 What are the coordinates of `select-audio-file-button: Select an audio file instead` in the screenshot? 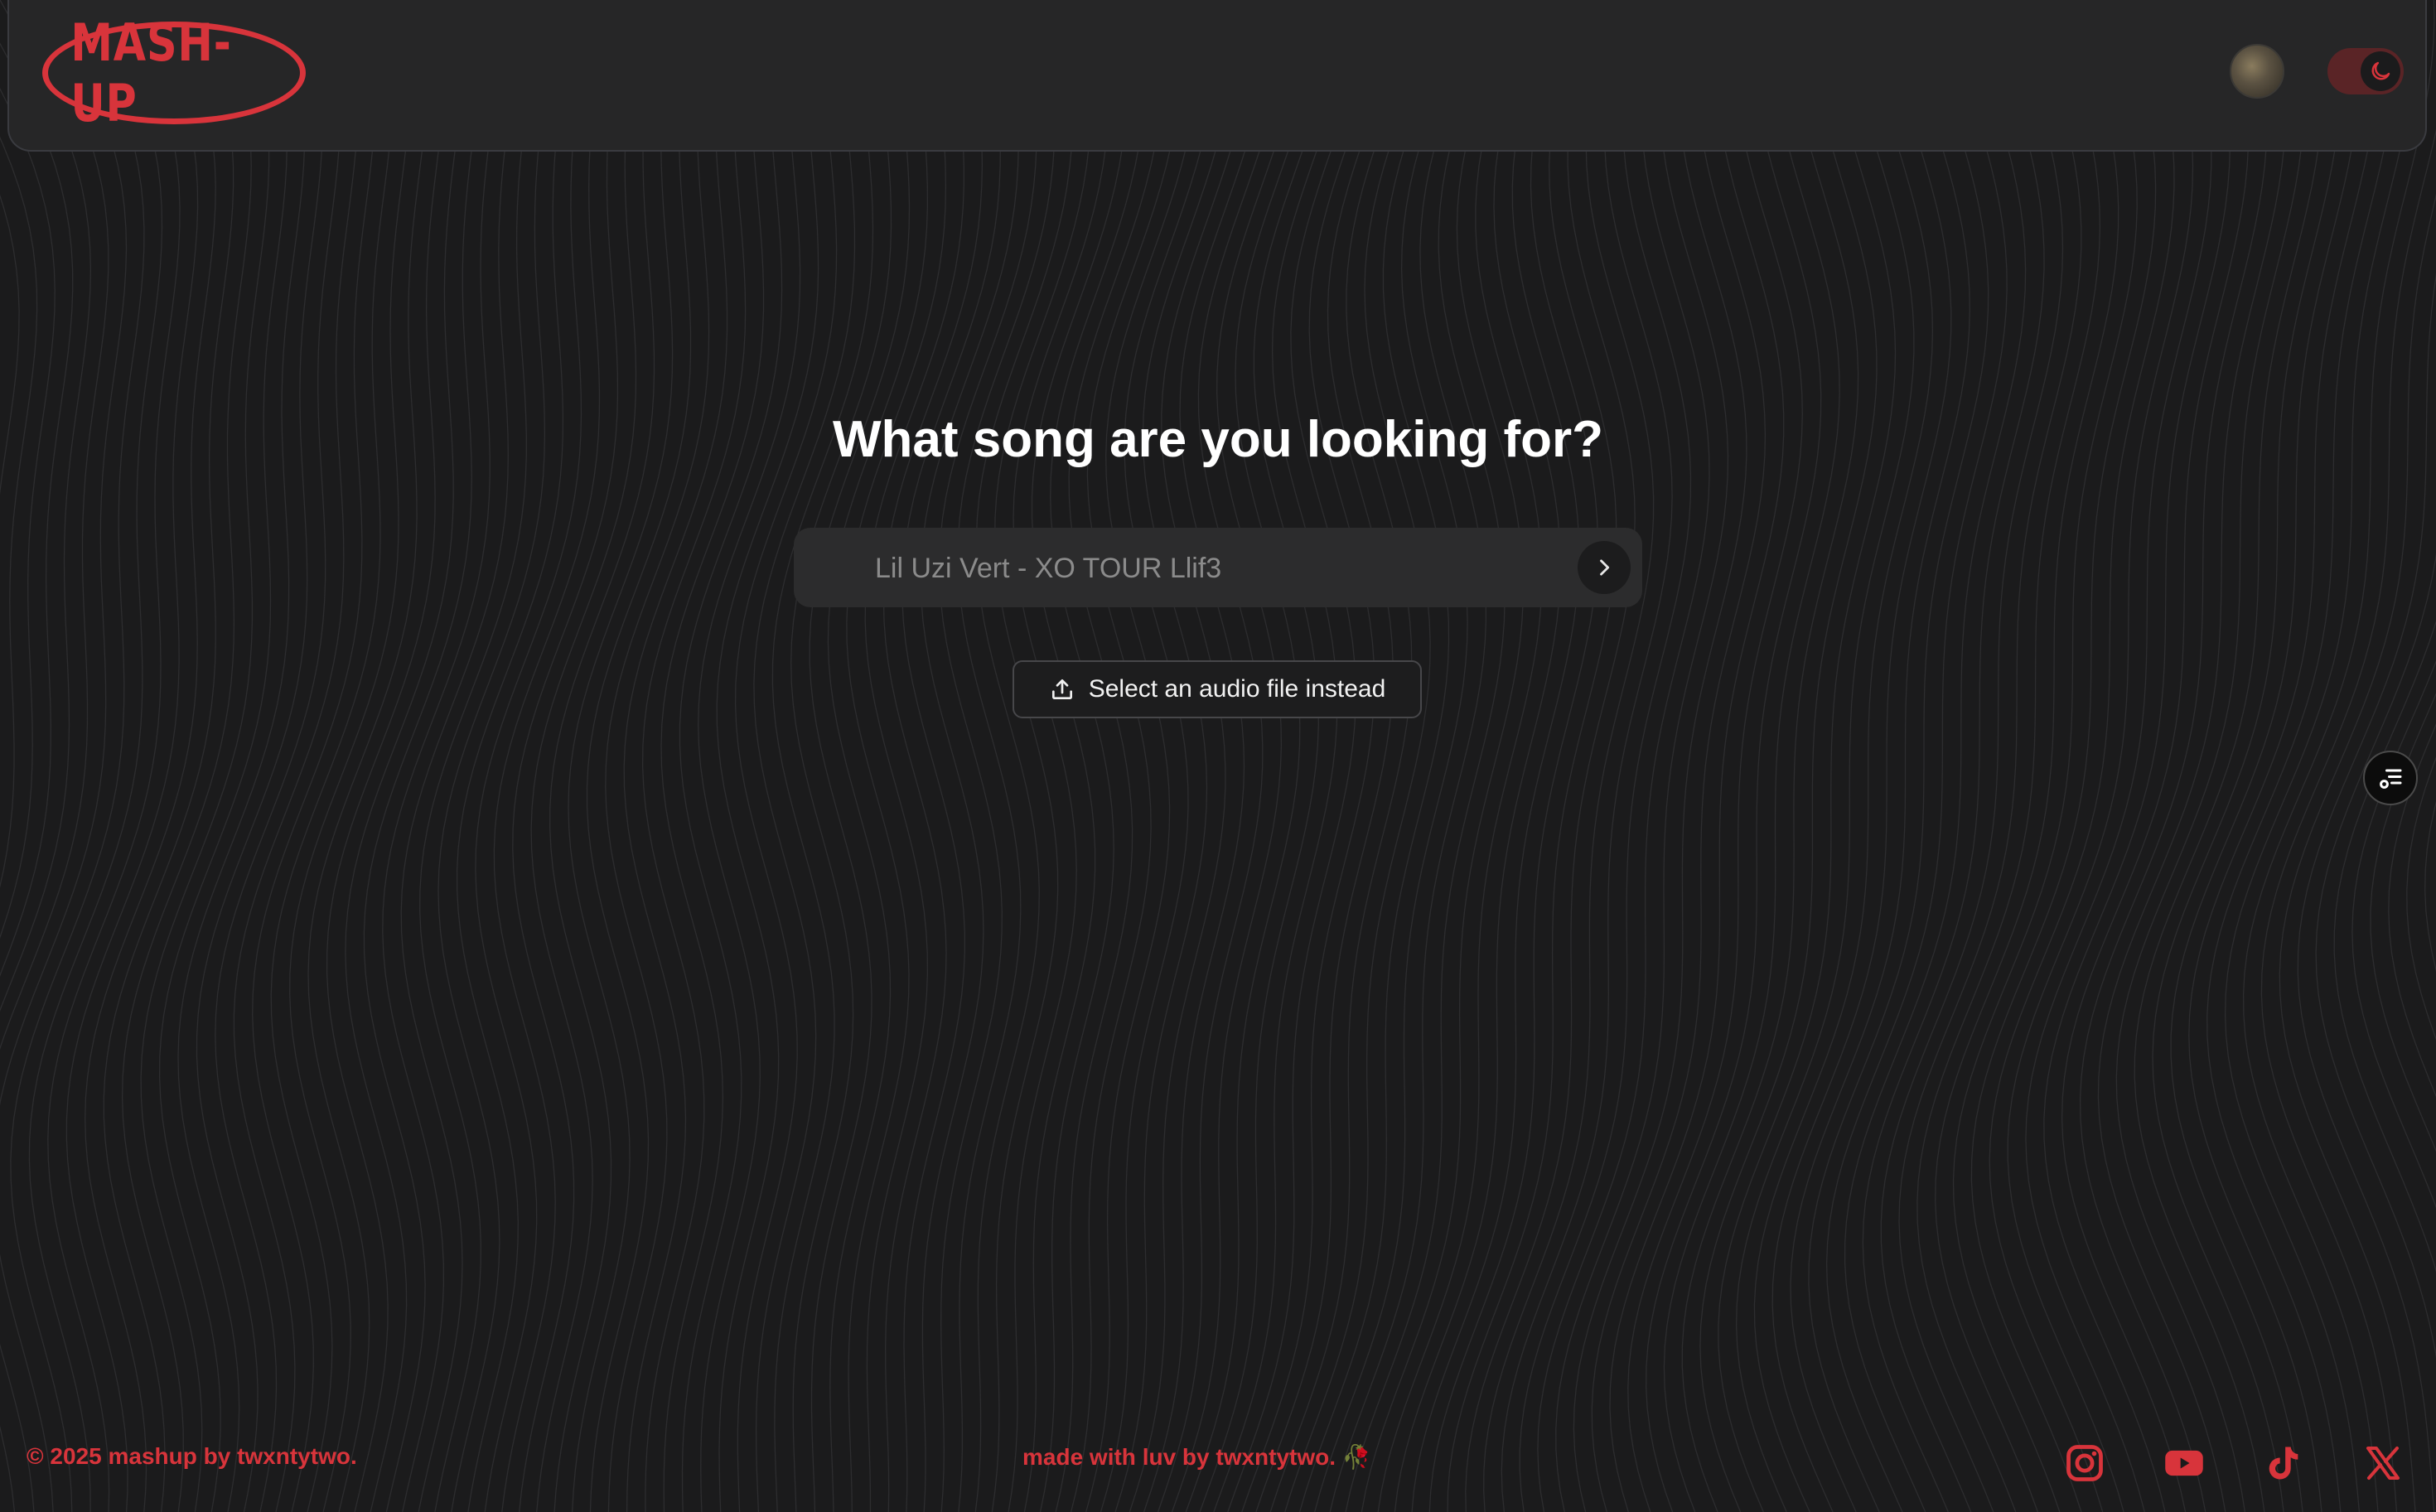 It's located at (1217, 689).